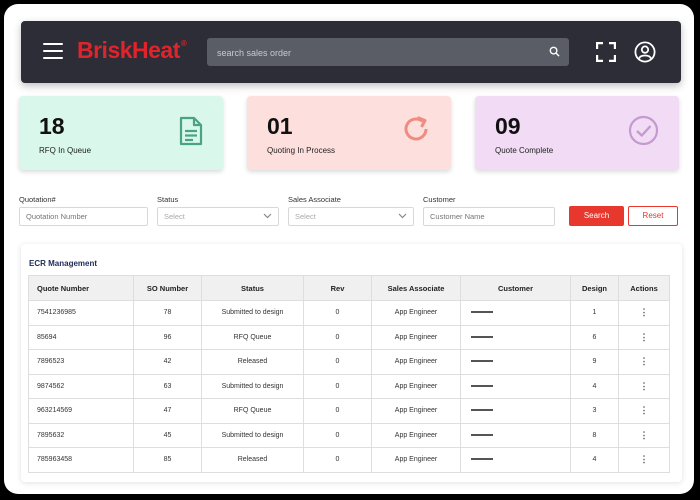 The width and height of the screenshot is (700, 500). I want to click on menu-icon, so click(53, 51).